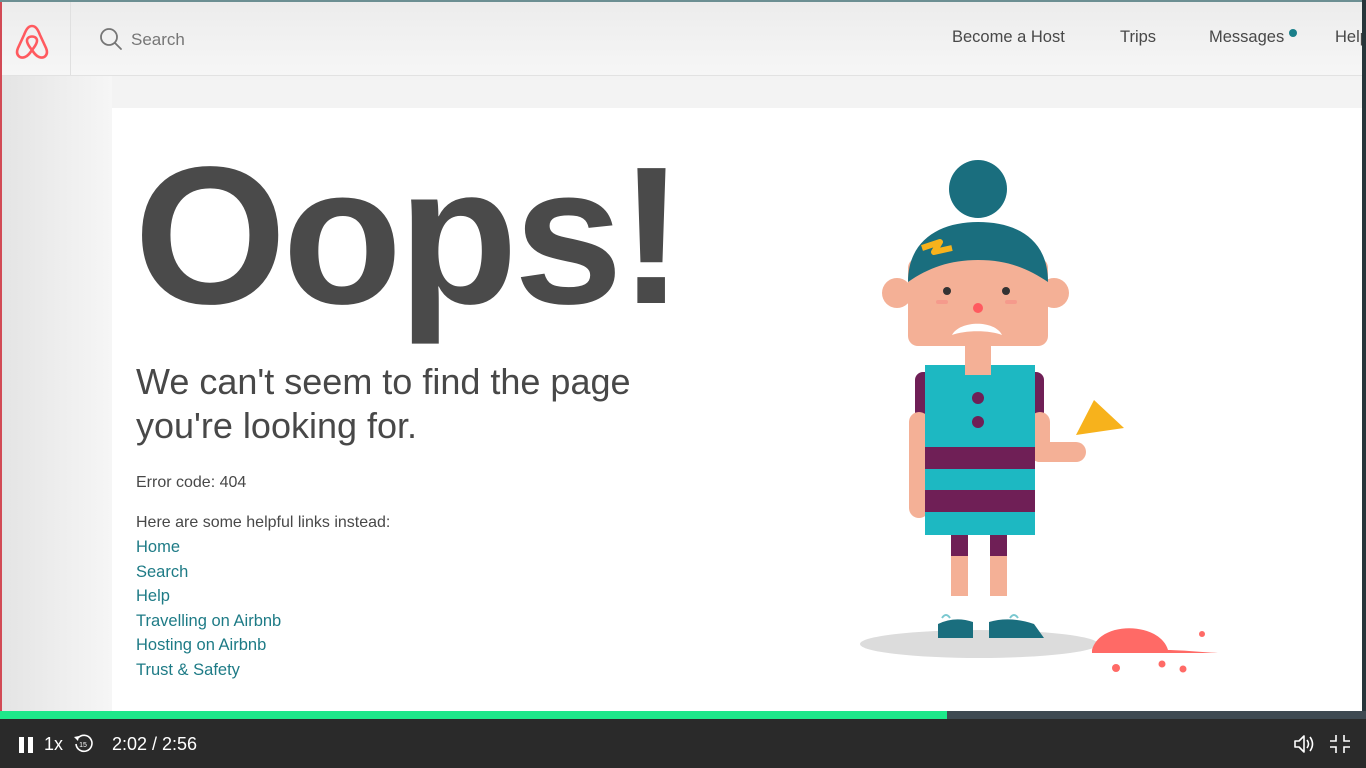 This screenshot has width=1366, height=768. What do you see at coordinates (191, 482) in the screenshot?
I see `error-code: Error code: 404` at bounding box center [191, 482].